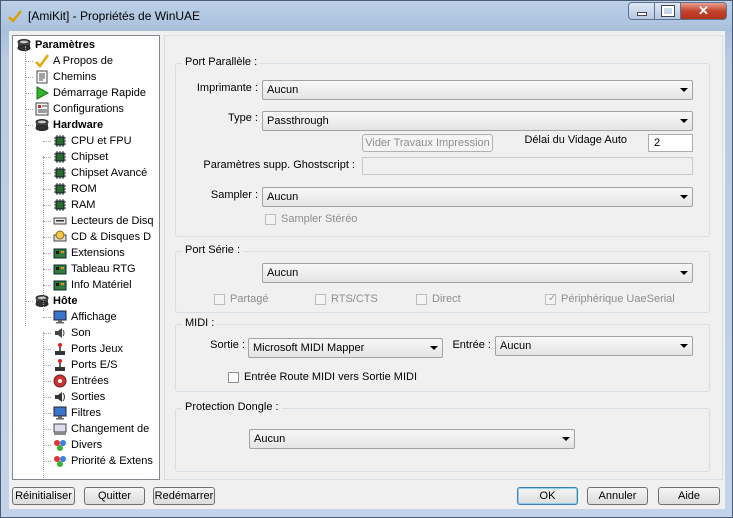  I want to click on tree-item-configurations: Configurations, so click(79, 109).